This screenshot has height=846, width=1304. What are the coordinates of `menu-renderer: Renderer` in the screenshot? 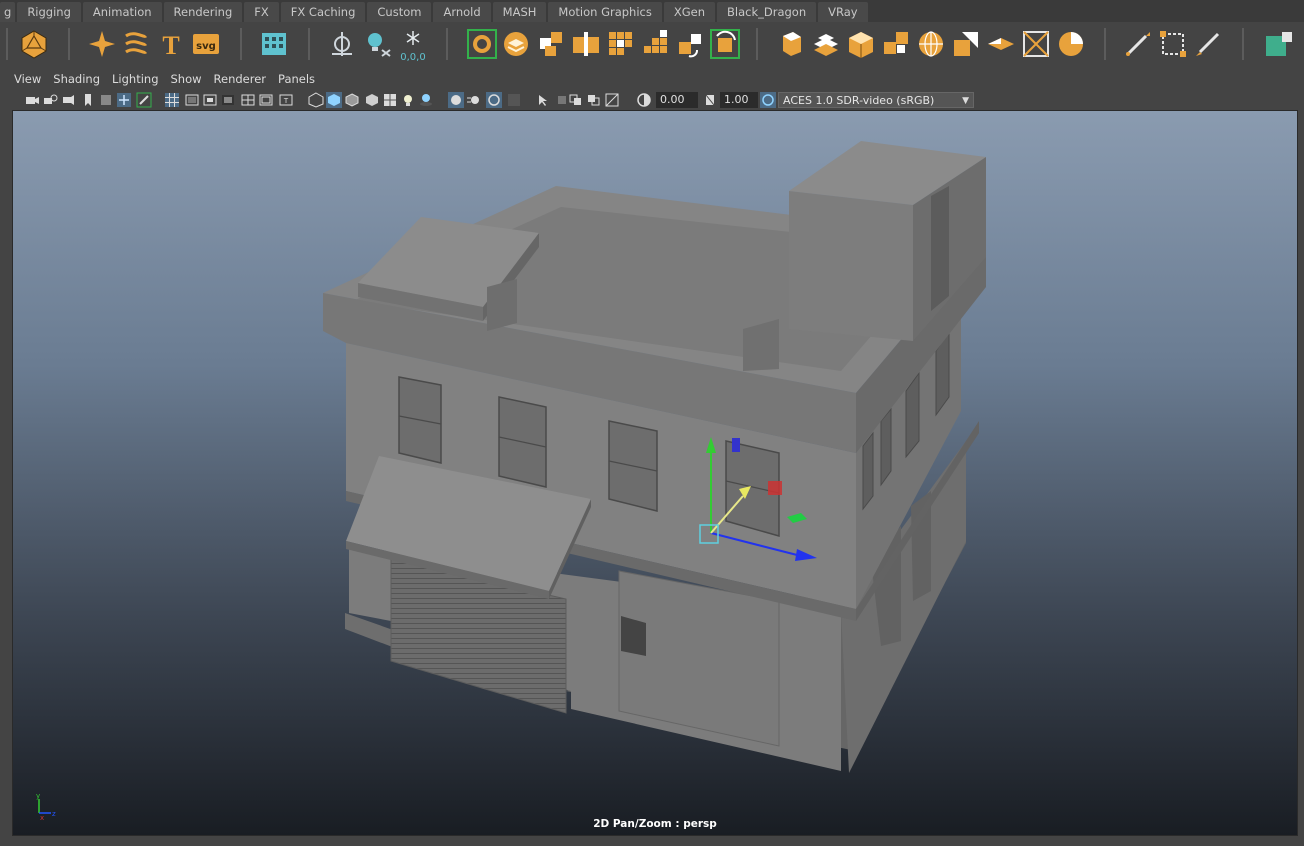 It's located at (240, 79).